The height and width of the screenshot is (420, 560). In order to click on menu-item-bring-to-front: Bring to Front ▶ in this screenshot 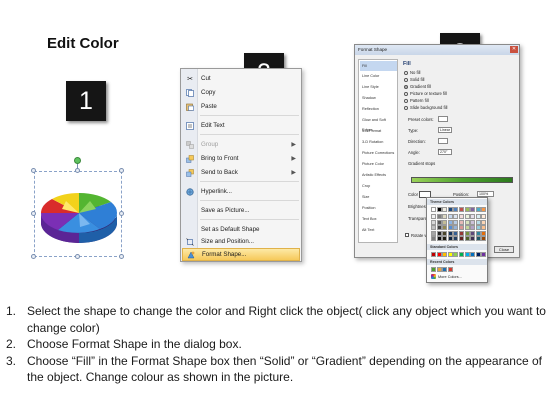, I will do `click(241, 158)`.